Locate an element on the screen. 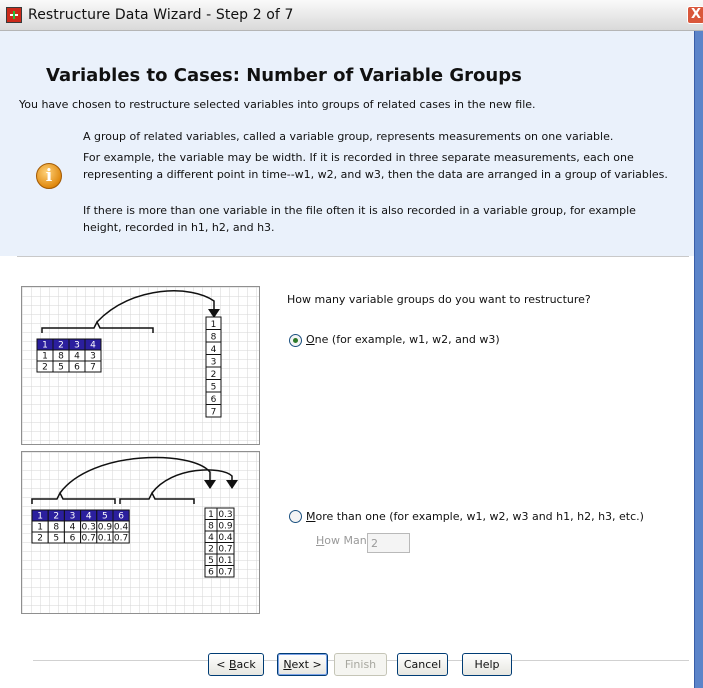 The width and height of the screenshot is (703, 688). app-icon is located at coordinates (14, 15).